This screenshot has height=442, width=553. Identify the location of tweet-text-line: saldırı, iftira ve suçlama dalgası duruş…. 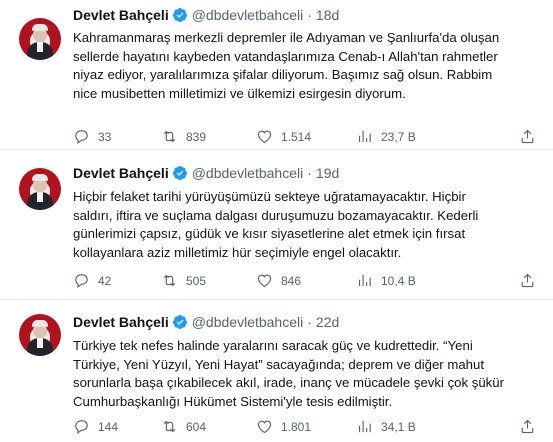
(276, 215).